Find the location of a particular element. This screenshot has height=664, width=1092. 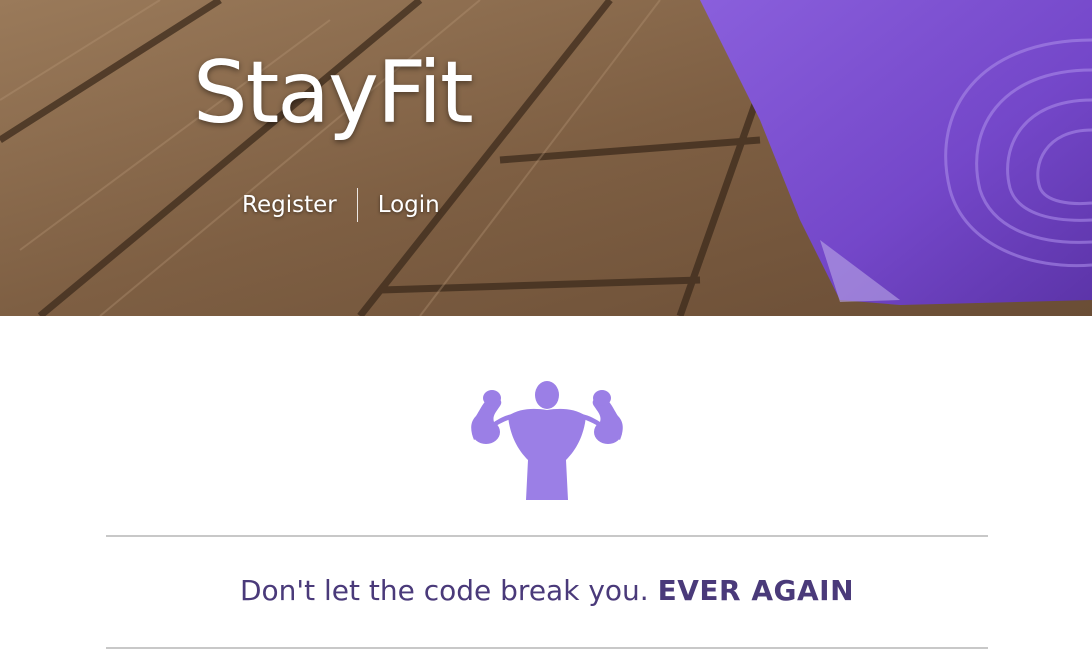

brand-title: StayFit is located at coordinates (333, 93).